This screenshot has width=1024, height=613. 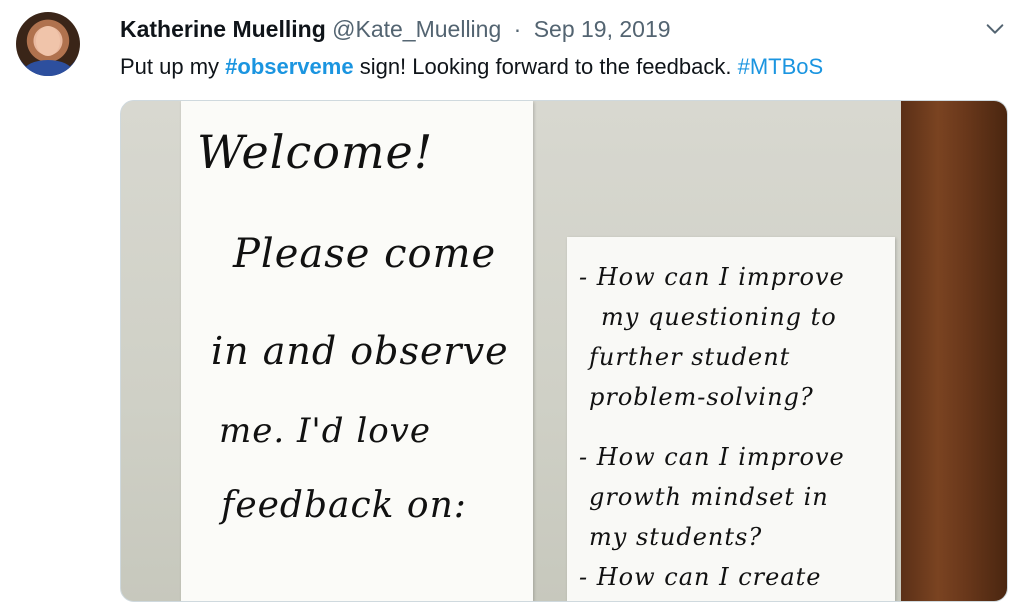 What do you see at coordinates (676, 537) in the screenshot?
I see `sign-right-line: my students?` at bounding box center [676, 537].